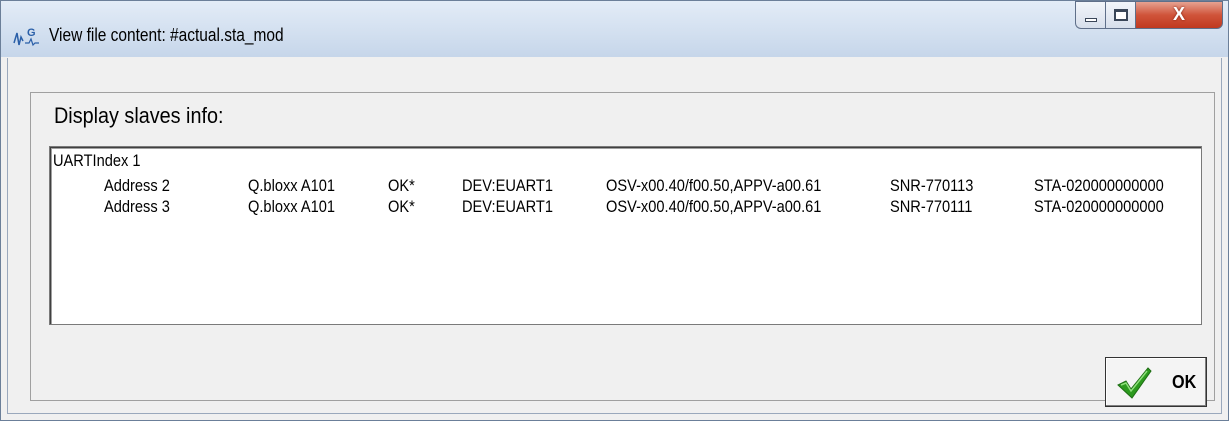 The image size is (1231, 423). I want to click on minimize-icon, so click(1091, 20).